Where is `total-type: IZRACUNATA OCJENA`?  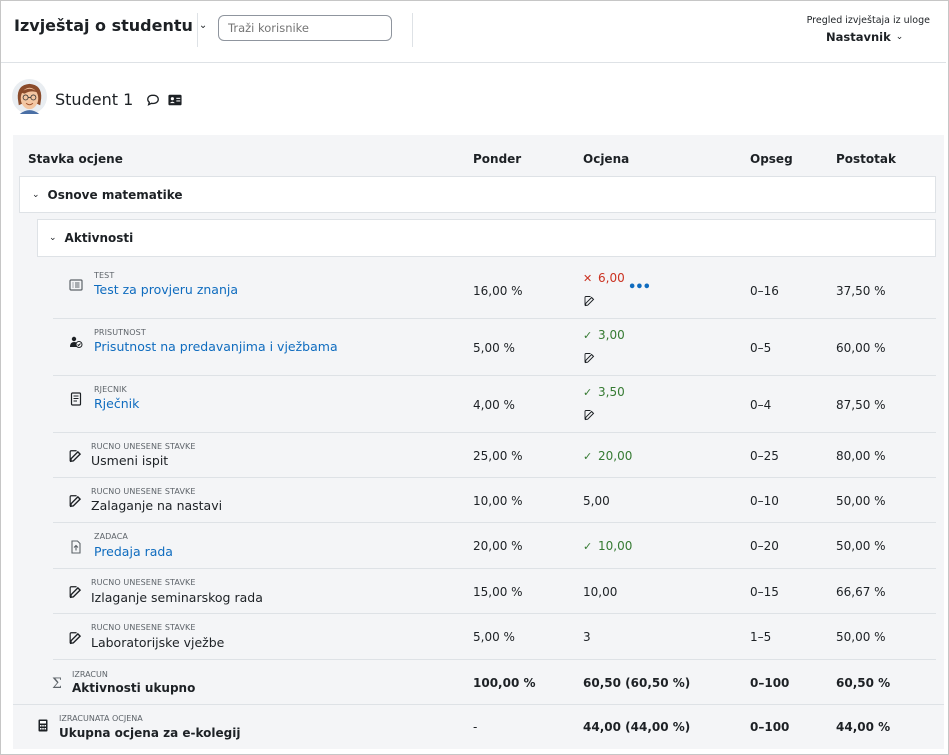
total-type: IZRACUNATA OCJENA is located at coordinates (101, 718).